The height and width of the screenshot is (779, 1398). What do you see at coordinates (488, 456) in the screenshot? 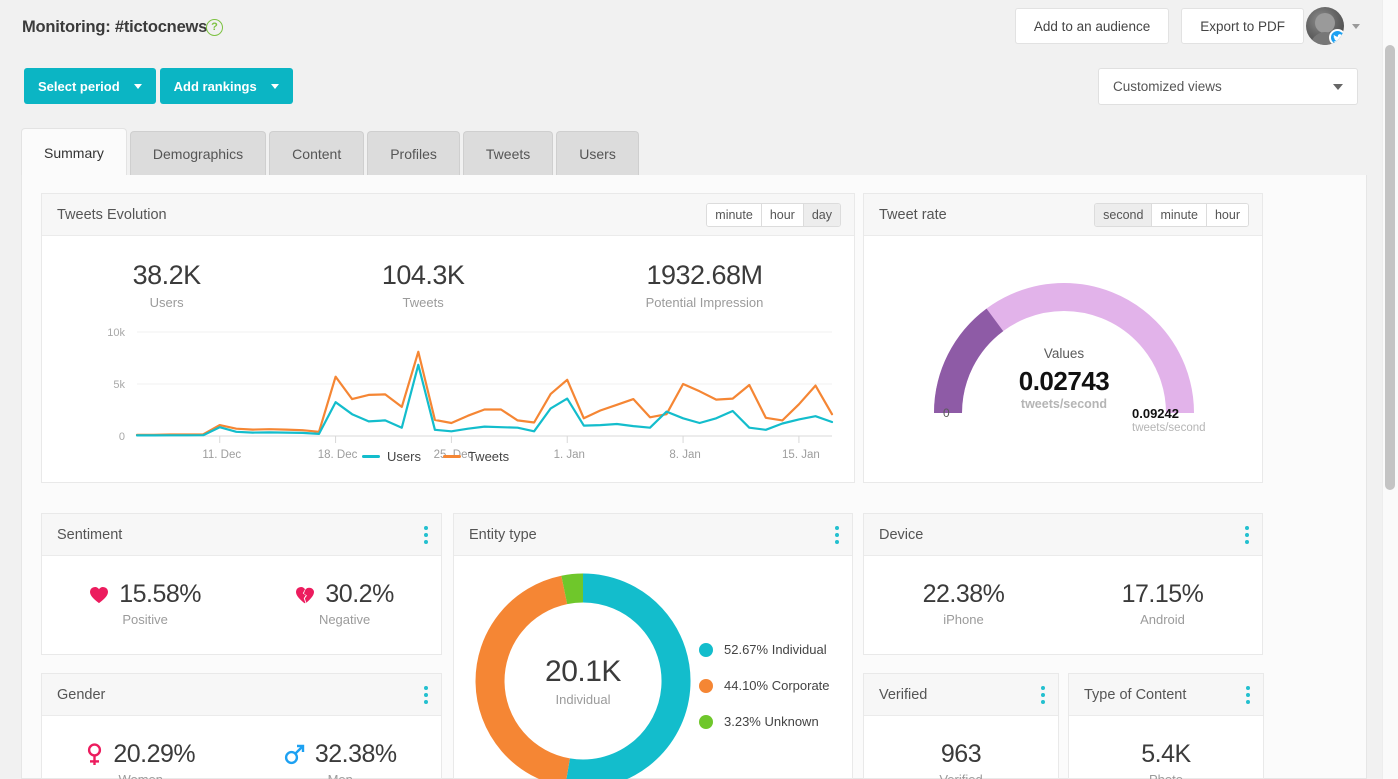
I see `legend-label: Tweets` at bounding box center [488, 456].